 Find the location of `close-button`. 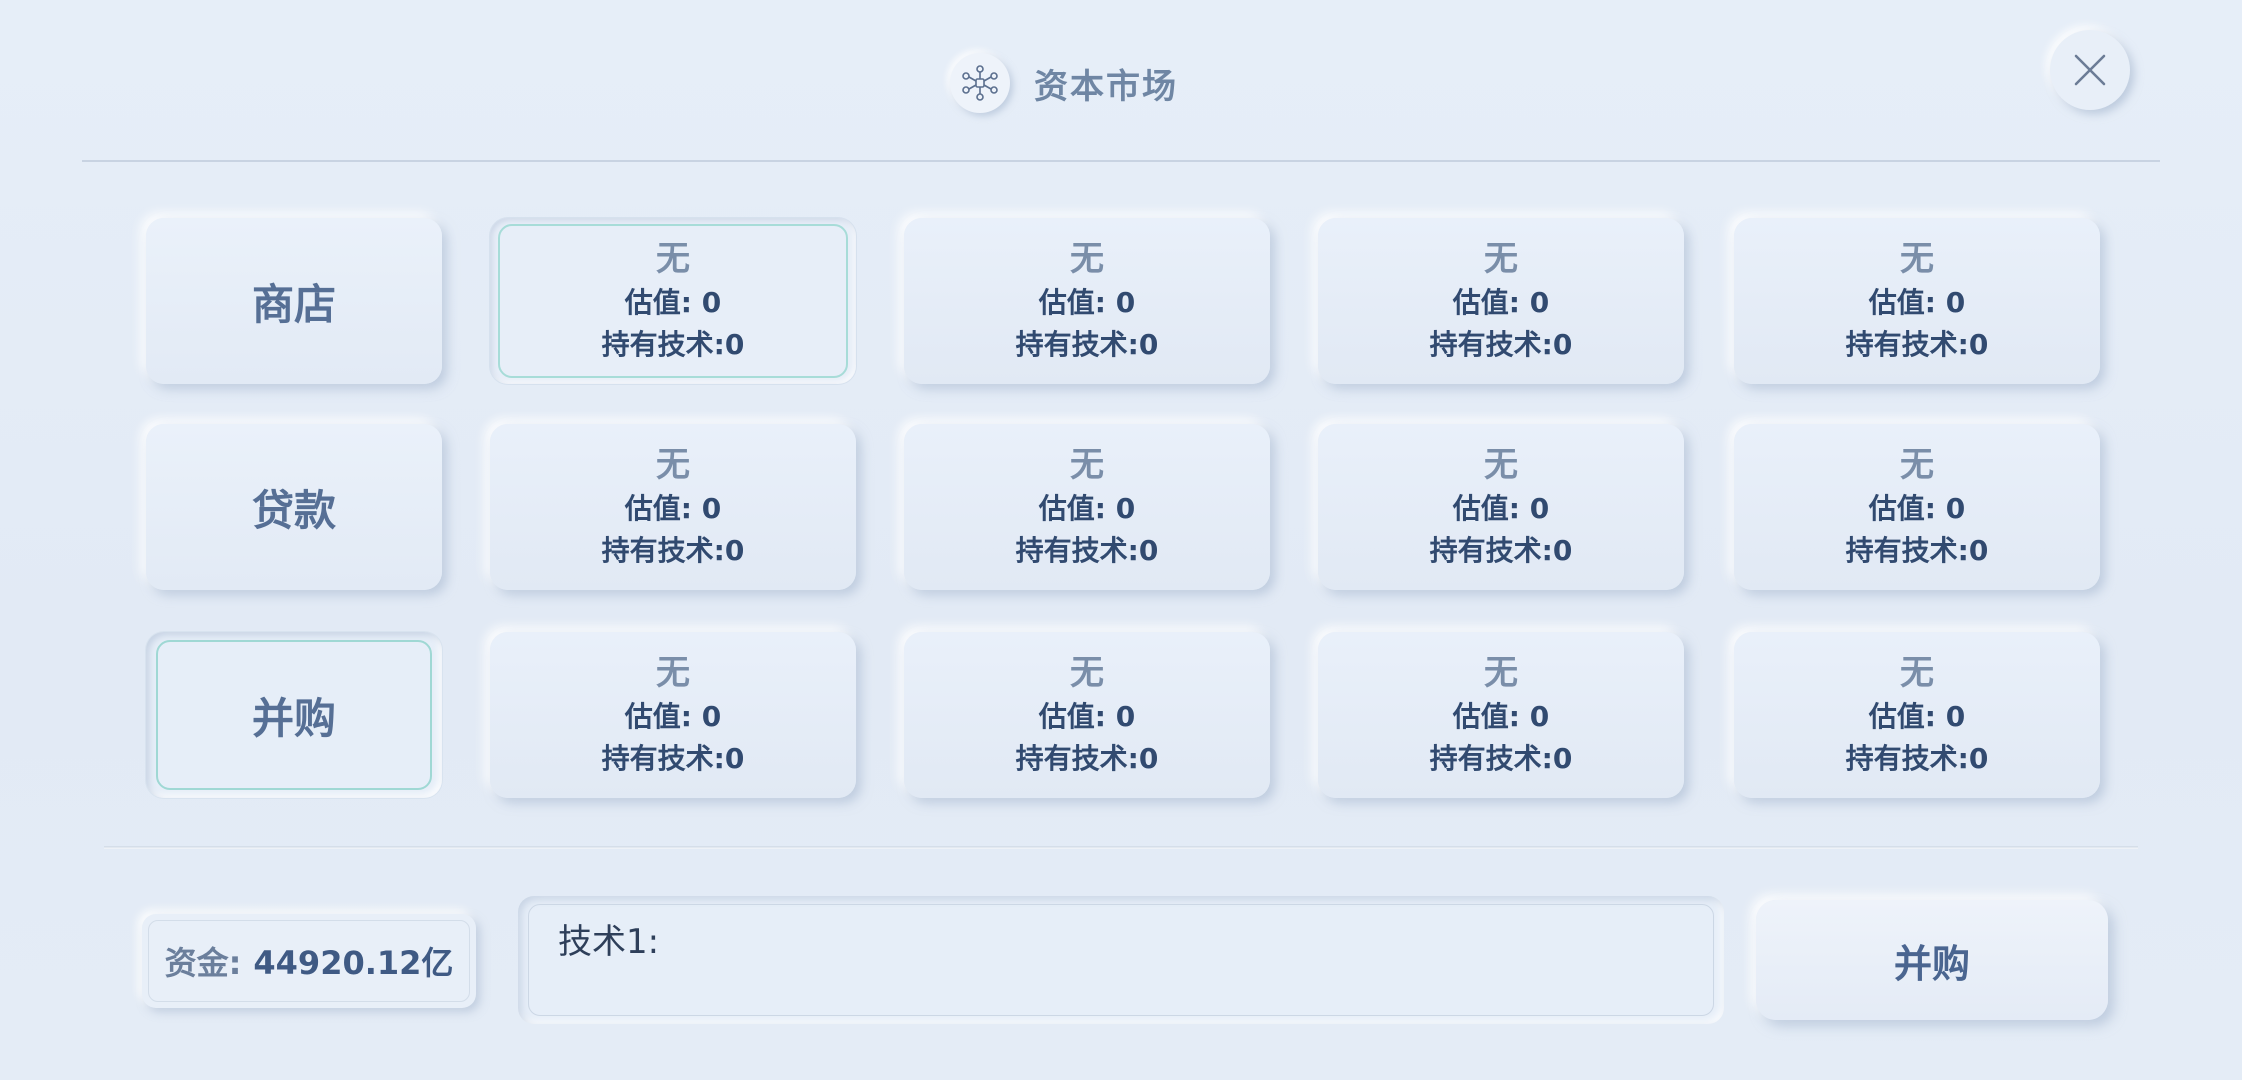

close-button is located at coordinates (2090, 70).